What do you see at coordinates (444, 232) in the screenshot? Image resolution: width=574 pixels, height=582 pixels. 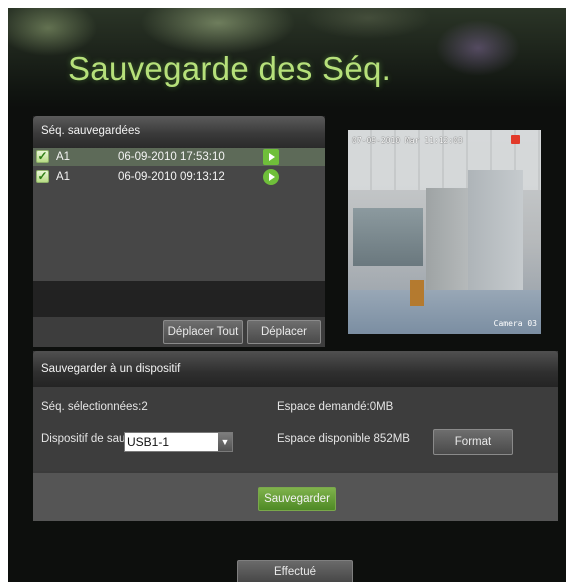 I see `camera-preview: 07-09-2010 Mar 11:12:03 Camera 03` at bounding box center [444, 232].